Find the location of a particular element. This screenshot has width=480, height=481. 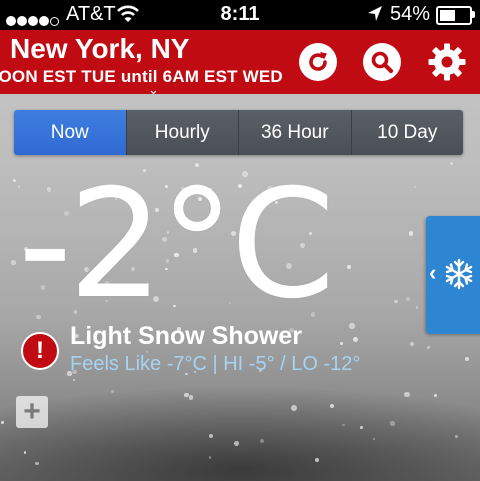

alert-icon: ! is located at coordinates (40, 351).